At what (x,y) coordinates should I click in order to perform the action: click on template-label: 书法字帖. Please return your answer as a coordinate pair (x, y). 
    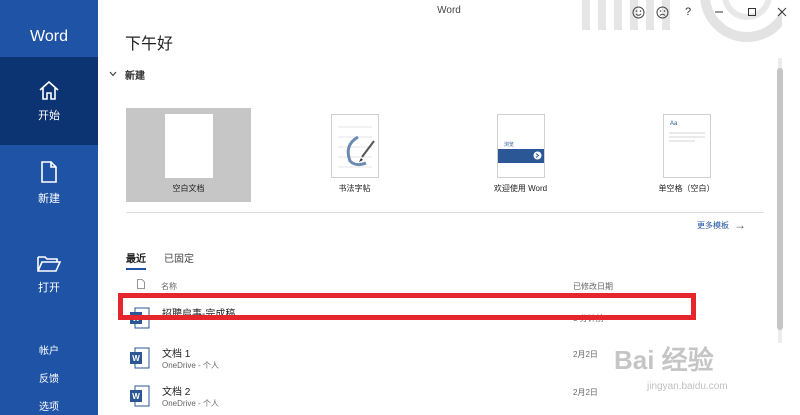
    Looking at the image, I should click on (354, 188).